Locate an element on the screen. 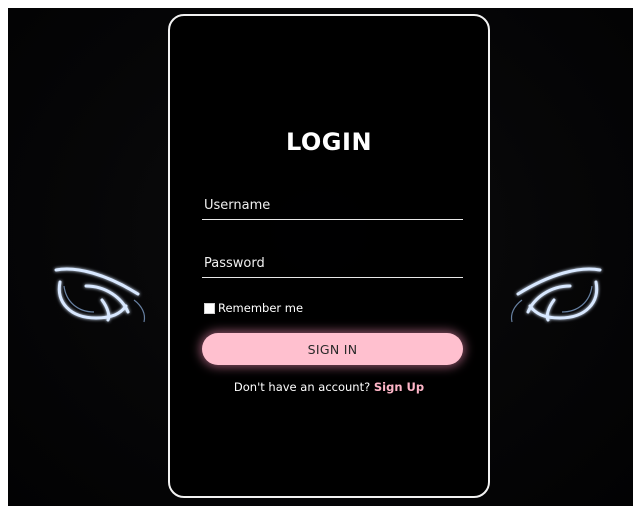 The image size is (640, 508). right-headlight-icon is located at coordinates (556, 295).